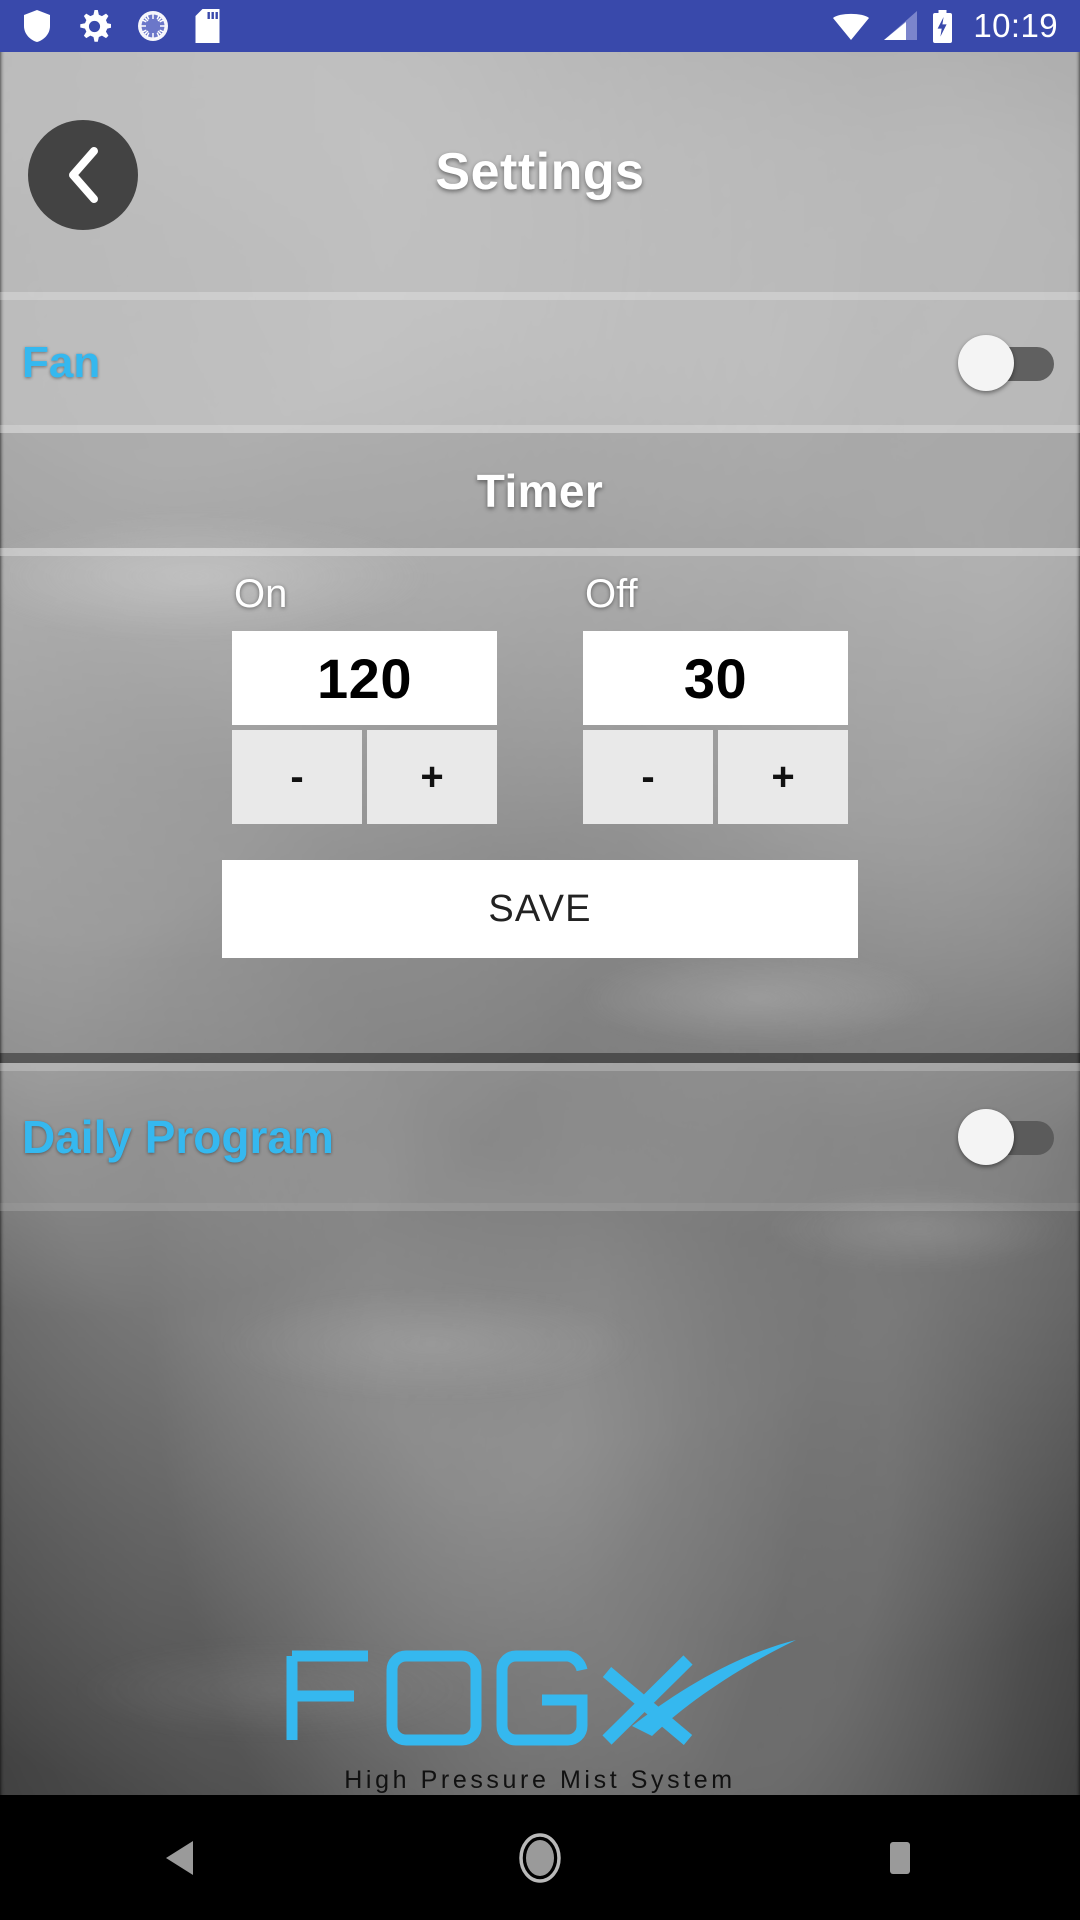 The width and height of the screenshot is (1080, 1920). What do you see at coordinates (901, 25) in the screenshot?
I see `cellular-signal-icon` at bounding box center [901, 25].